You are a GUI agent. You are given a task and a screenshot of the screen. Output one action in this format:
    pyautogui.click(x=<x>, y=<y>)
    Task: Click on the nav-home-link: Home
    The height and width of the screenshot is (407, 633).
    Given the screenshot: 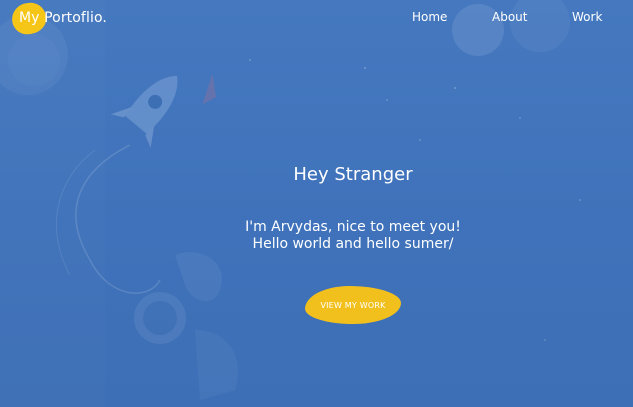 What is the action you would take?
    pyautogui.click(x=429, y=17)
    